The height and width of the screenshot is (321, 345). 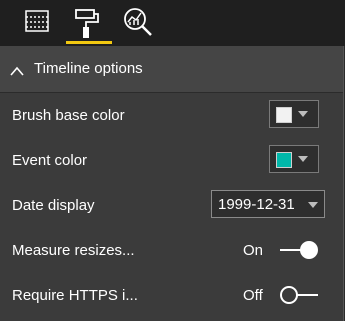 I want to click on tab-fields, so click(x=40, y=23).